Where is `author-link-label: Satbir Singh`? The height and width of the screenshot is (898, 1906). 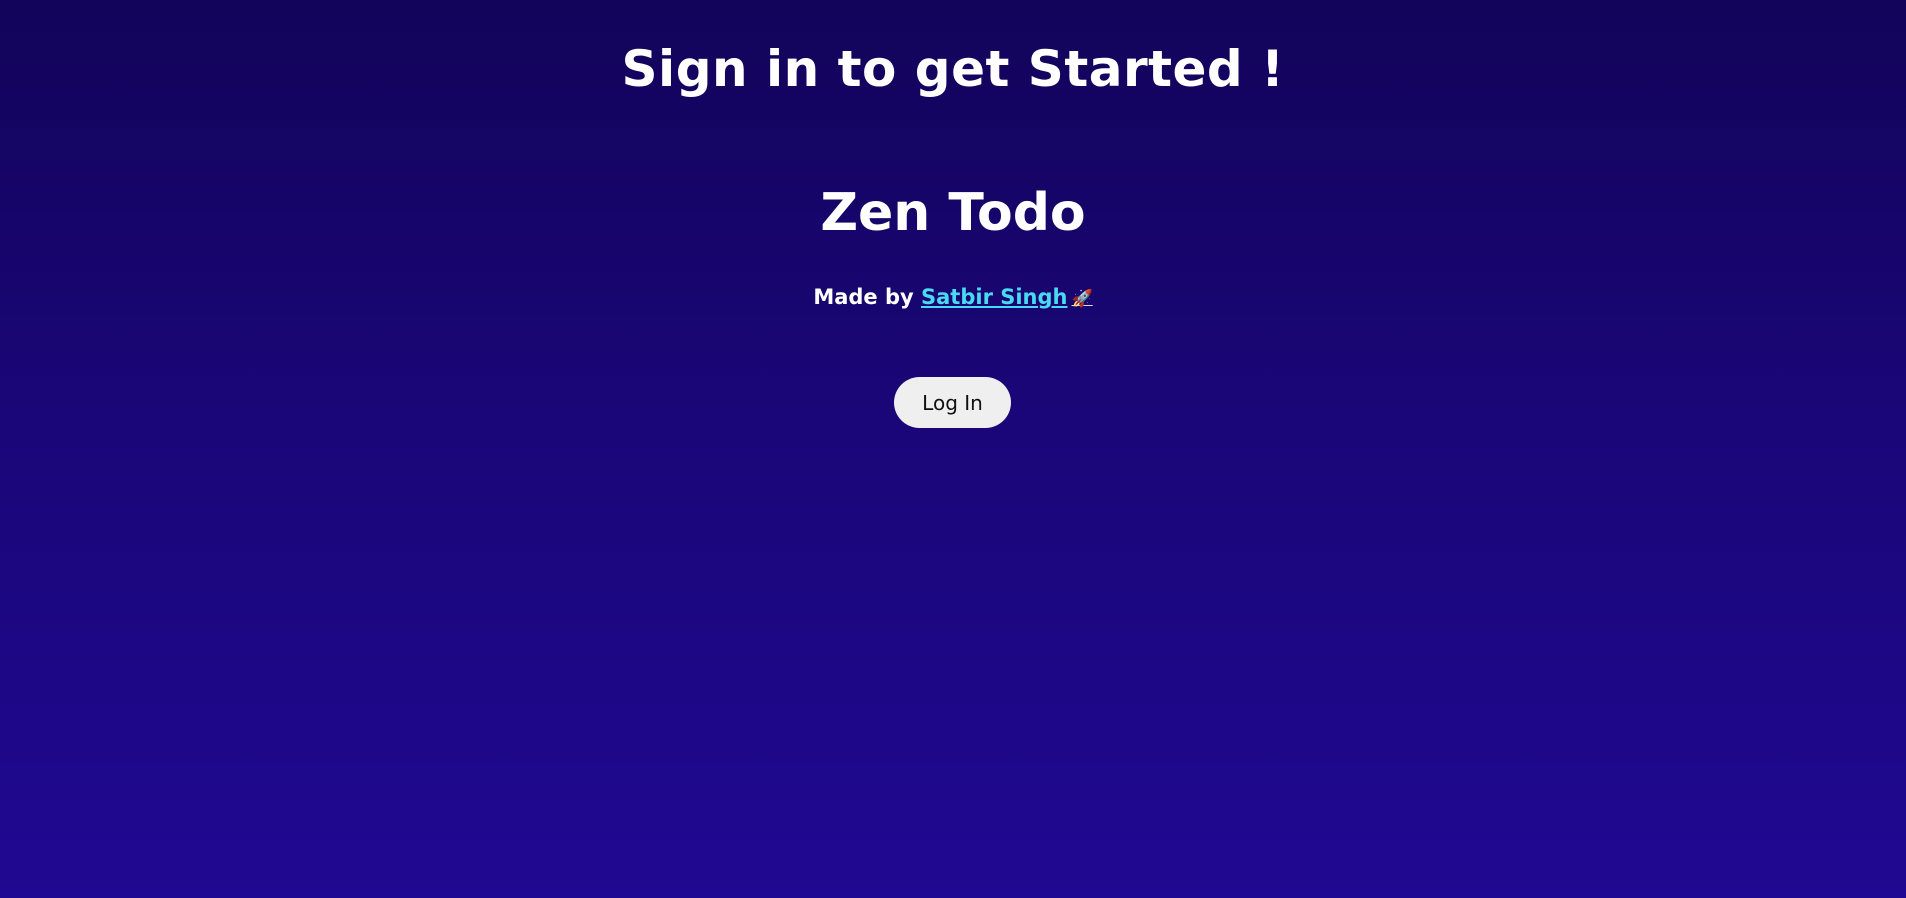 author-link-label: Satbir Singh is located at coordinates (994, 297).